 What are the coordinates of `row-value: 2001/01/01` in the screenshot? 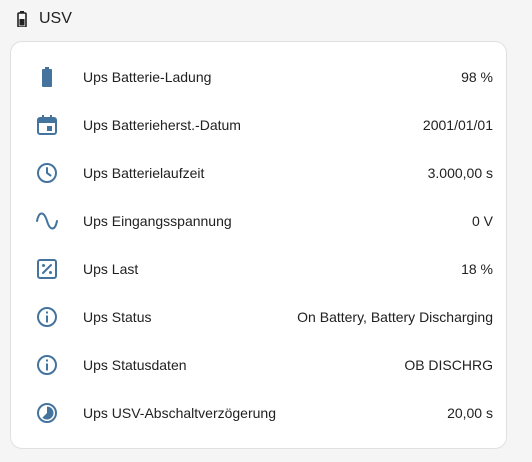 It's located at (457, 125).